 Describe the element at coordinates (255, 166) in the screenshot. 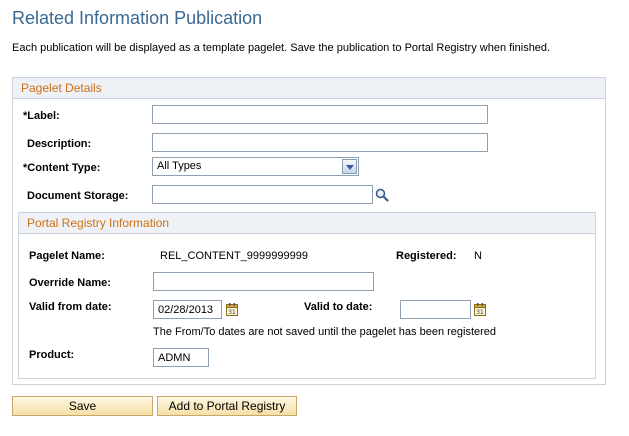

I see `content-type-select: All Types` at that location.